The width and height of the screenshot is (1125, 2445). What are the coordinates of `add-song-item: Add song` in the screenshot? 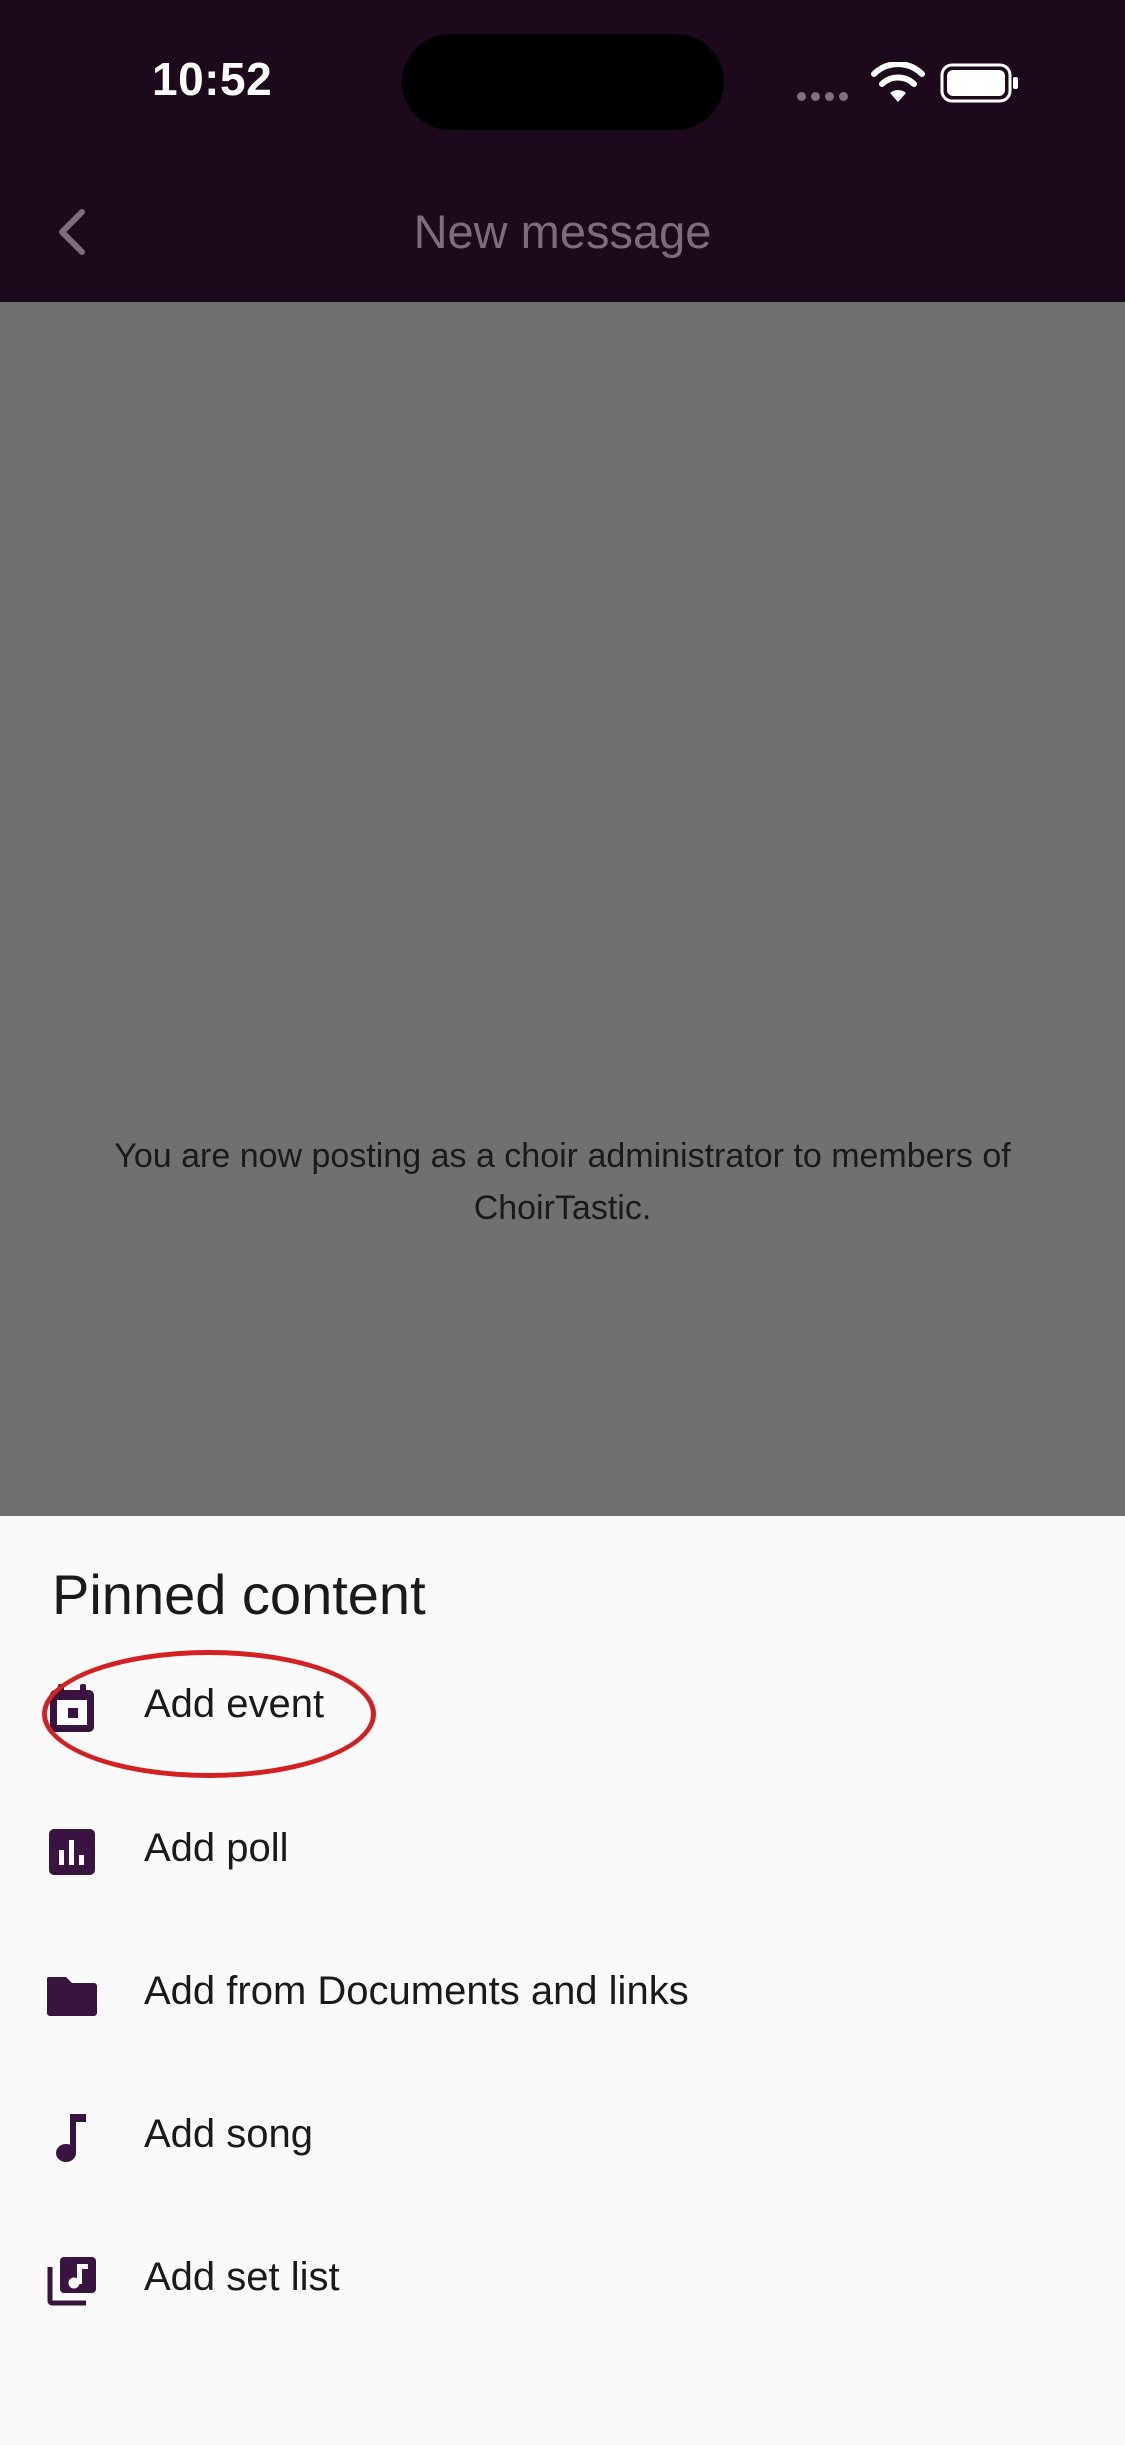 It's located at (562, 2136).